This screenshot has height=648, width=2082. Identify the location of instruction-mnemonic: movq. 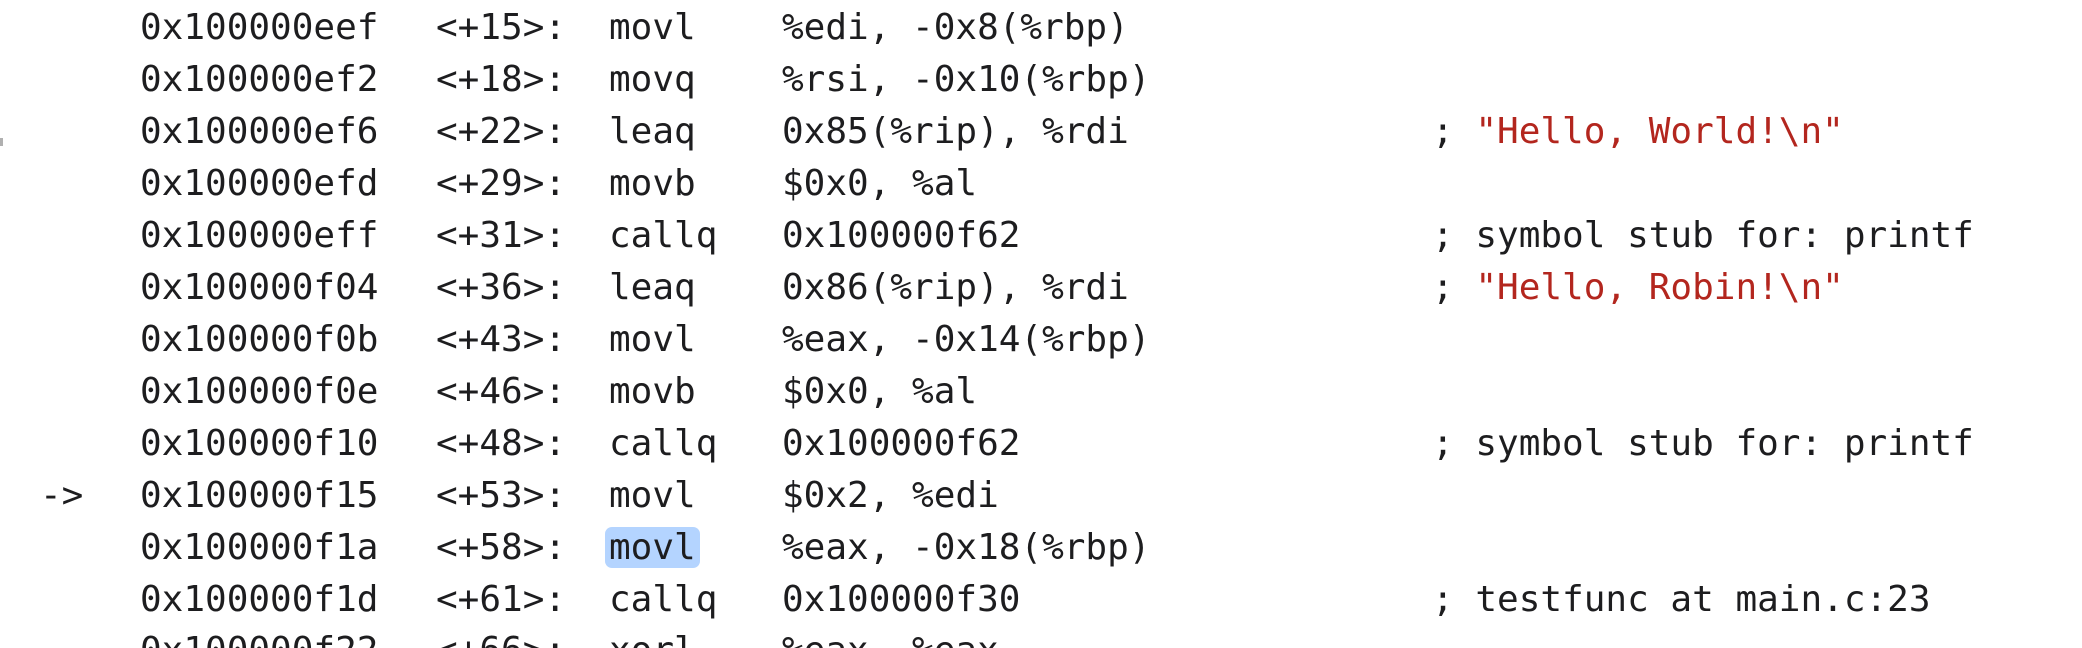
(652, 79).